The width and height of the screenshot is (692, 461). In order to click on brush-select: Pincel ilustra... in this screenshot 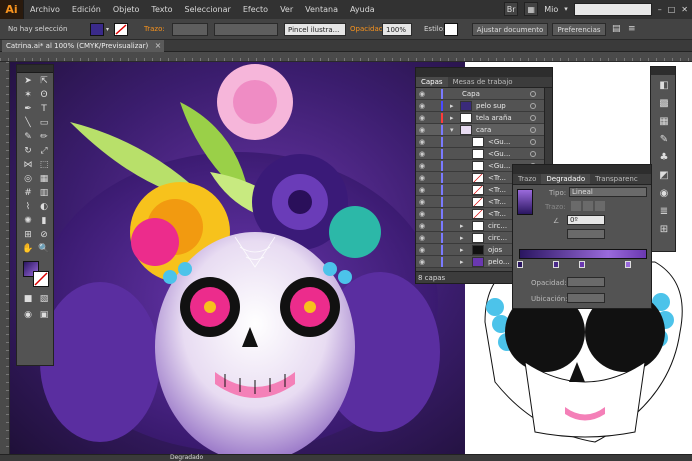, I will do `click(315, 29)`.